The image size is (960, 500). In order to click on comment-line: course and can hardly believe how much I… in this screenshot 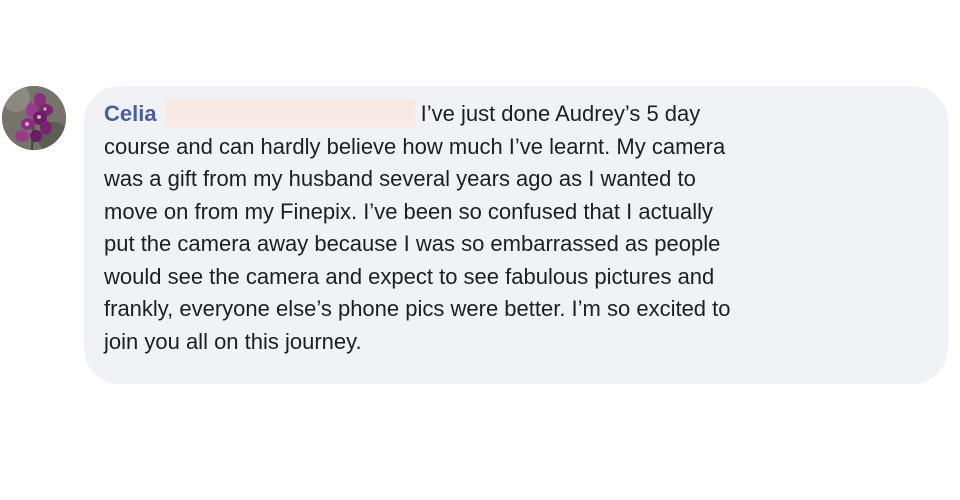, I will do `click(415, 146)`.